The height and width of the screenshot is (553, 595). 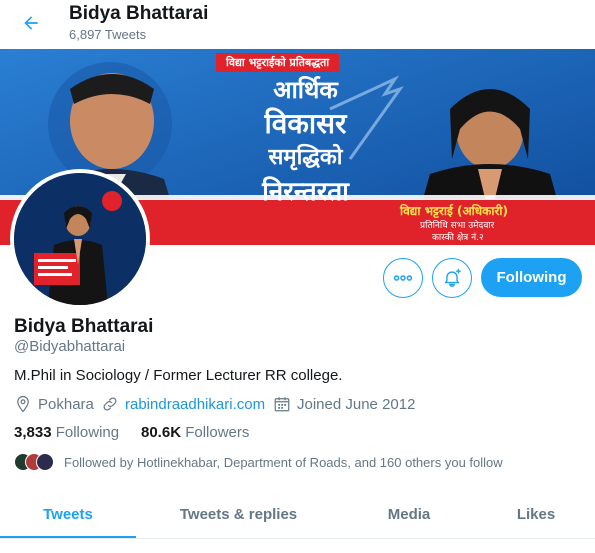 I want to click on more-button, so click(x=403, y=278).